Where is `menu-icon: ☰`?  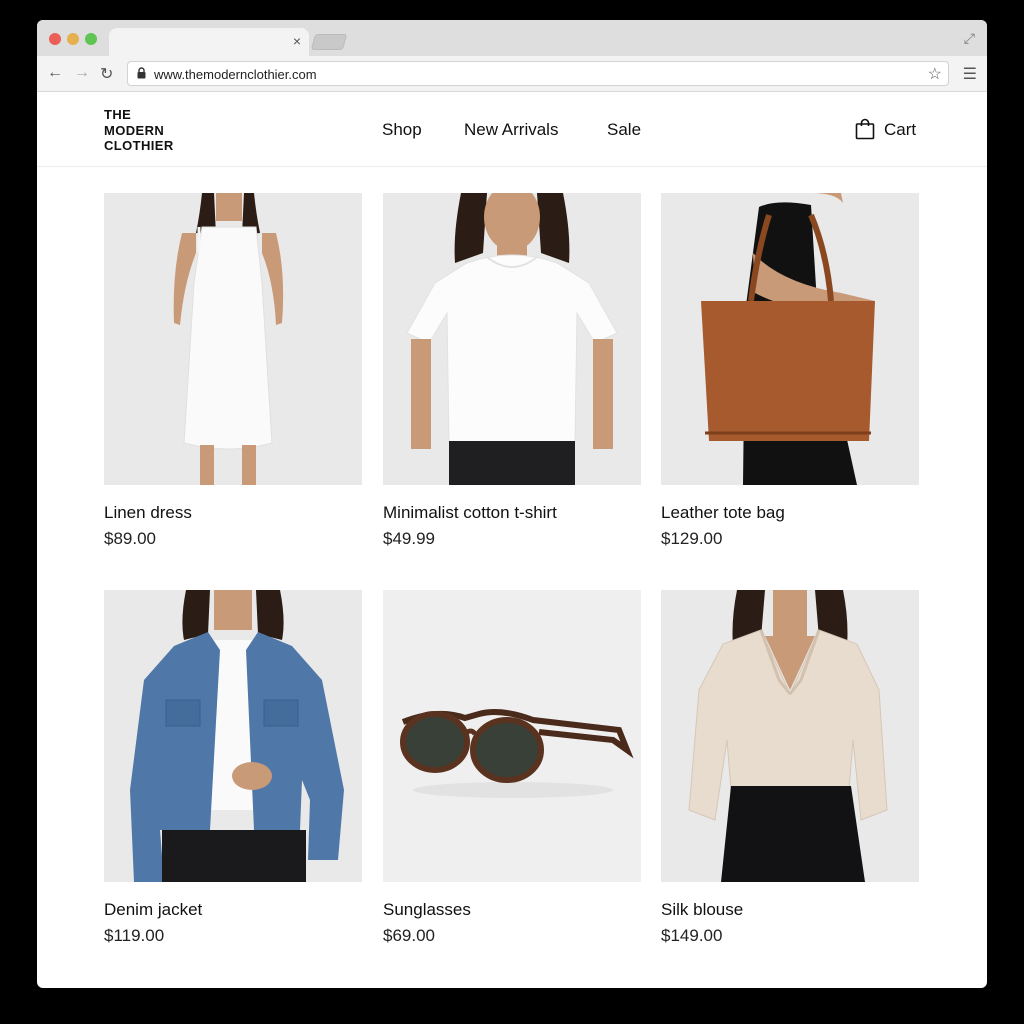 menu-icon: ☰ is located at coordinates (970, 74).